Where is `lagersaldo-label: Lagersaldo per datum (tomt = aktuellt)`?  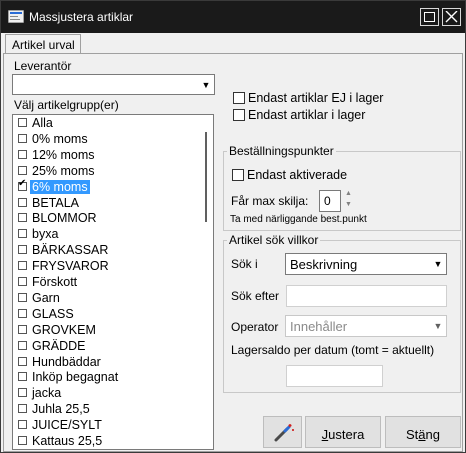
lagersaldo-label: Lagersaldo per datum (tomt = aktuellt) is located at coordinates (333, 350).